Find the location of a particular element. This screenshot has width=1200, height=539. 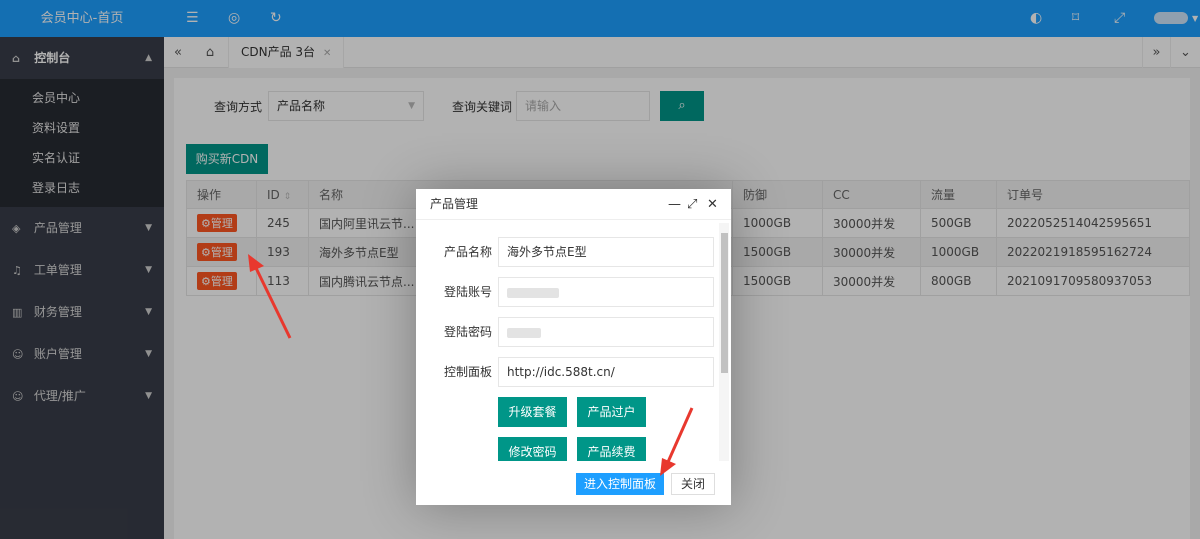

arrow-to-enter-button is located at coordinates (677, 441).